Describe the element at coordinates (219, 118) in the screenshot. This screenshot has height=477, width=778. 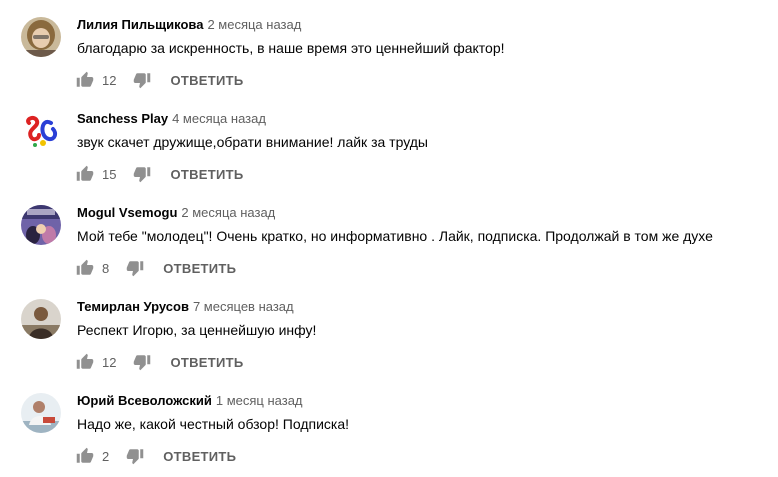
I see `comment-time: 4 месяца назад` at that location.